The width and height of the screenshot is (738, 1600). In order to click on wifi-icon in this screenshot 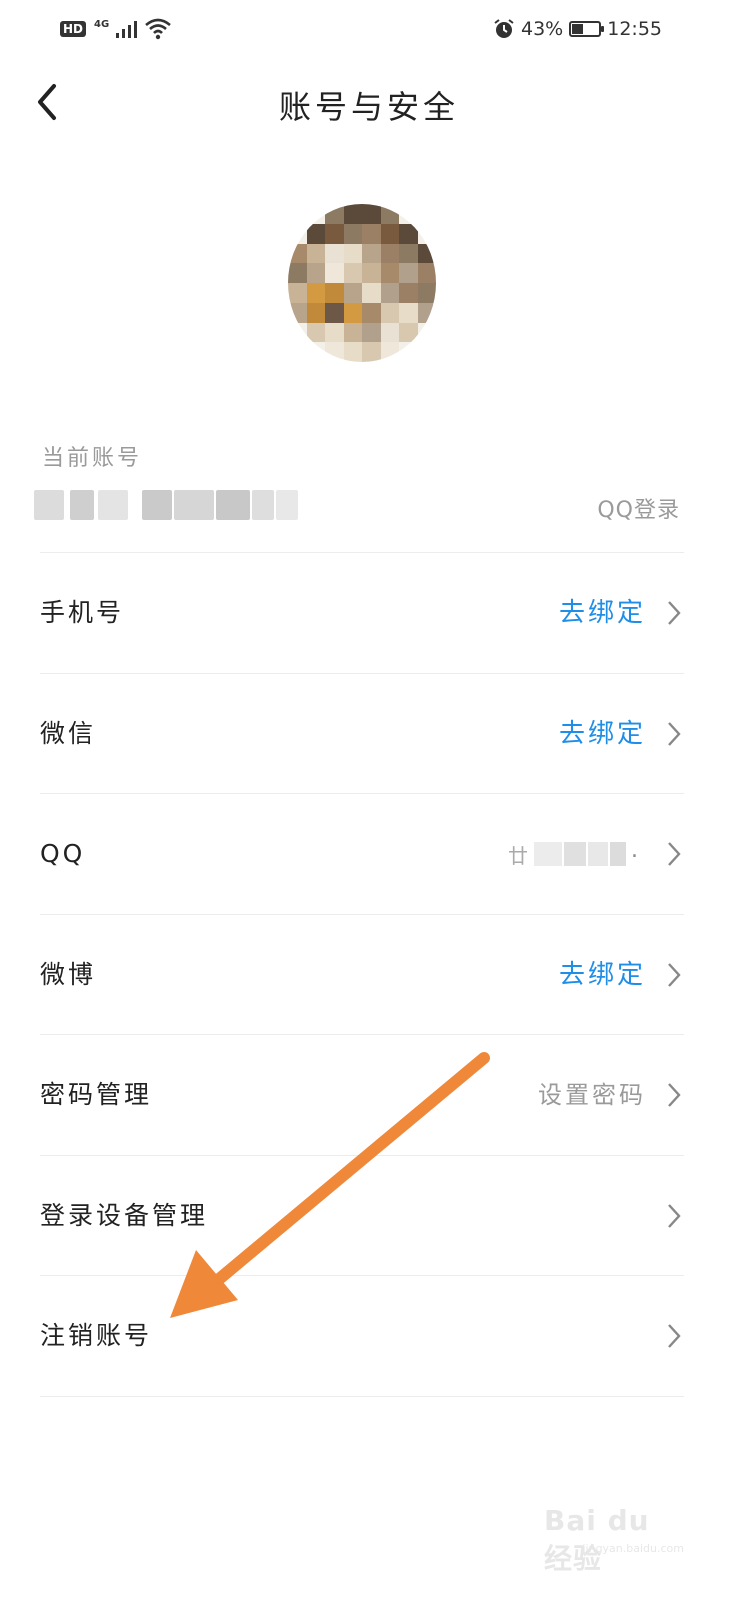, I will do `click(158, 29)`.